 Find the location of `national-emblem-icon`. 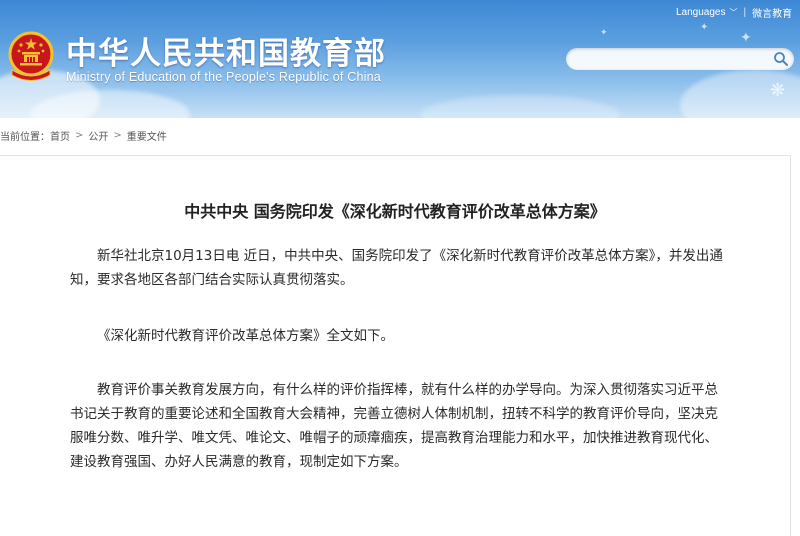

national-emblem-icon is located at coordinates (31, 56).